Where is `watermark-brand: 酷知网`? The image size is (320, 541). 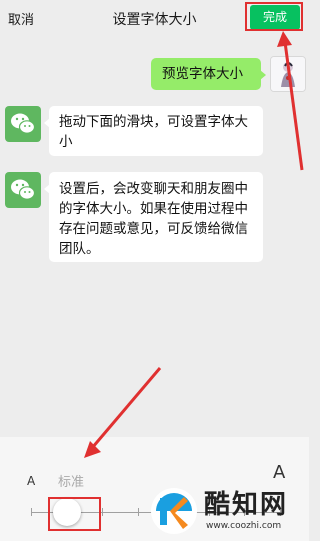
watermark-brand: 酷知网 is located at coordinates (246, 505).